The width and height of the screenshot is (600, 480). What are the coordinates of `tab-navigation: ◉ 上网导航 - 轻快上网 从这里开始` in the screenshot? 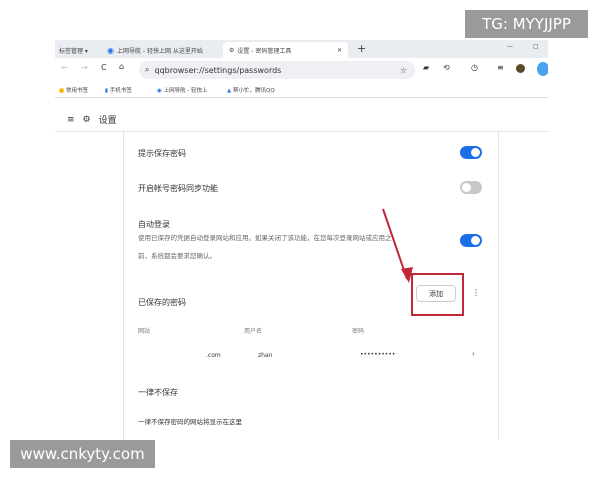 It's located at (155, 50).